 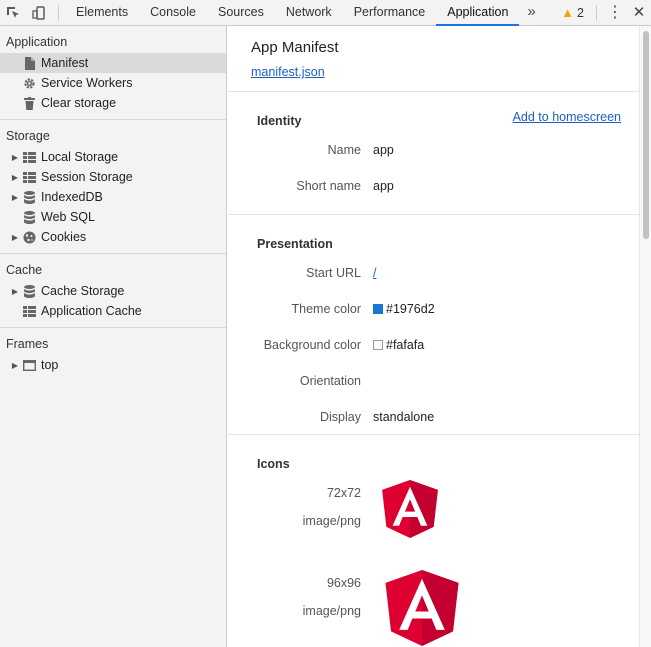 I want to click on inspect-element-icon, so click(x=13, y=12).